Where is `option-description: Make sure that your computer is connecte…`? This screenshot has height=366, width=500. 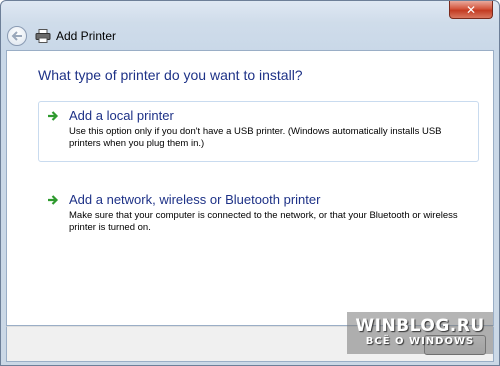
option-description: Make sure that your computer is connecte… is located at coordinates (263, 221).